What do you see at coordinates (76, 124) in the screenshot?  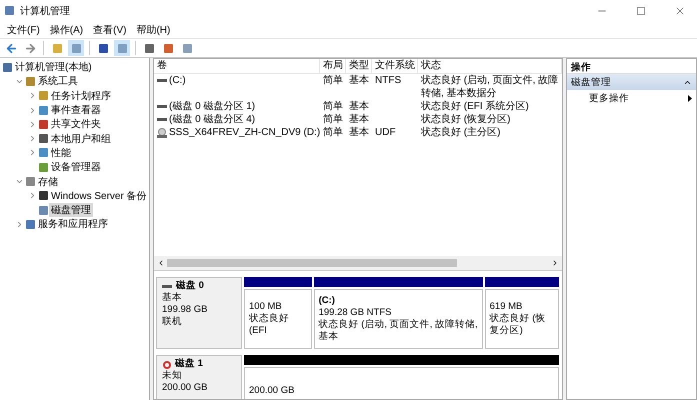 I see `tree-item: 共享文件夹` at bounding box center [76, 124].